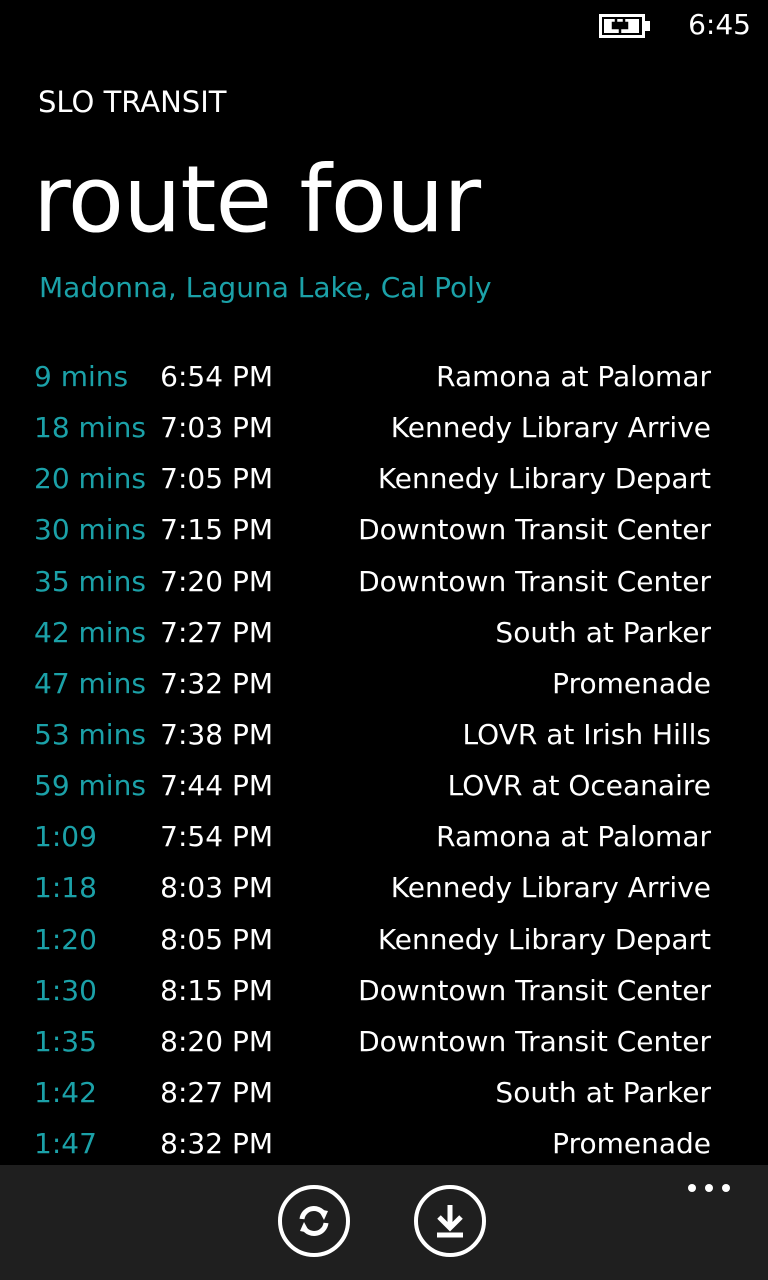  Describe the element at coordinates (65, 888) in the screenshot. I see `eta-label: 1:18` at that location.